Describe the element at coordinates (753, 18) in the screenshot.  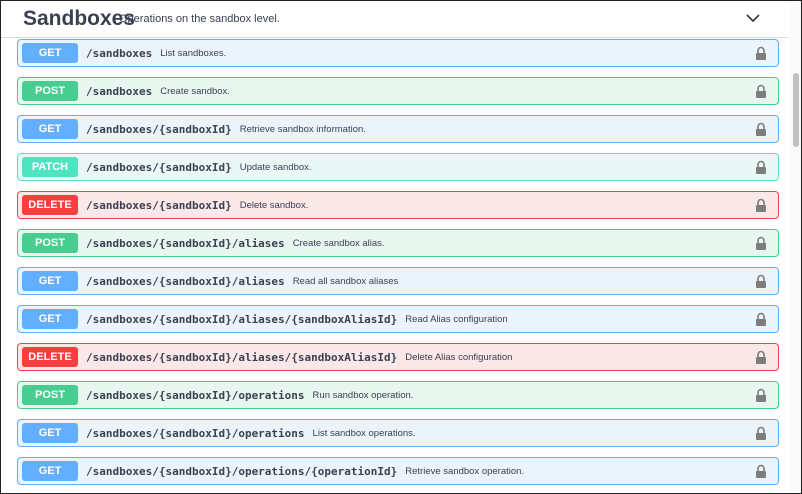
I see `chevron-down-icon` at that location.